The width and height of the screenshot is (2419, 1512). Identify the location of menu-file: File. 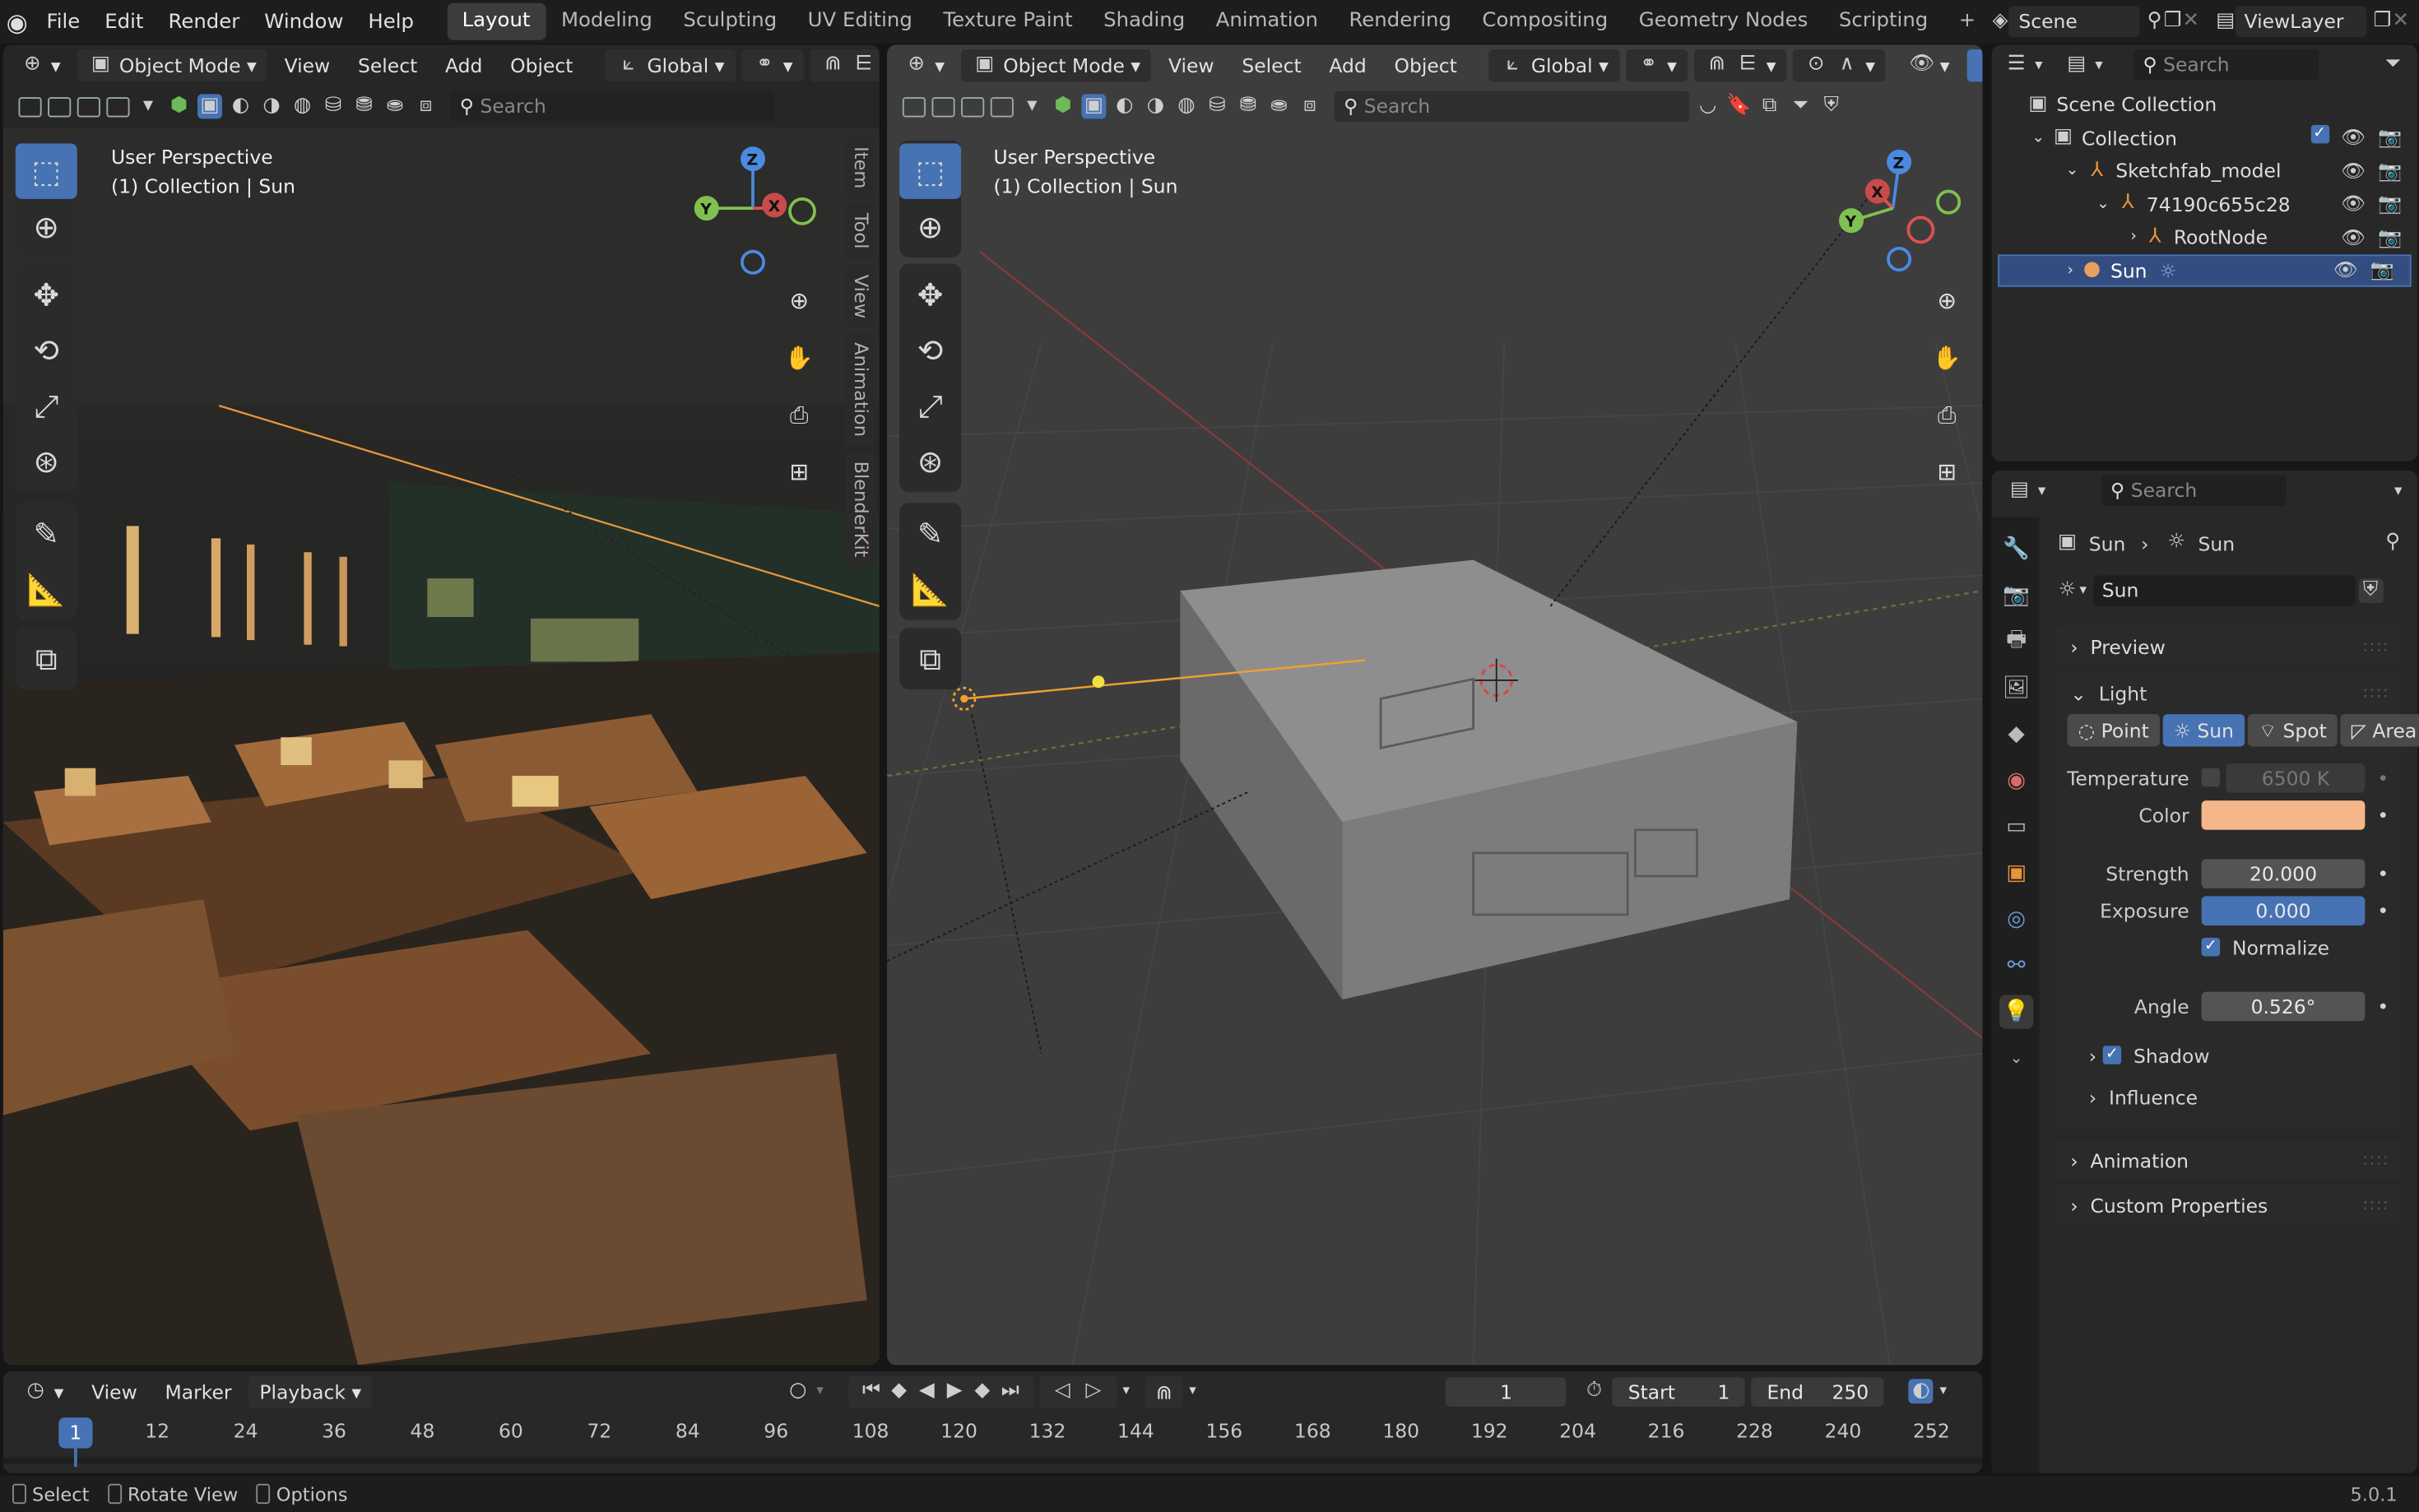
(63, 21).